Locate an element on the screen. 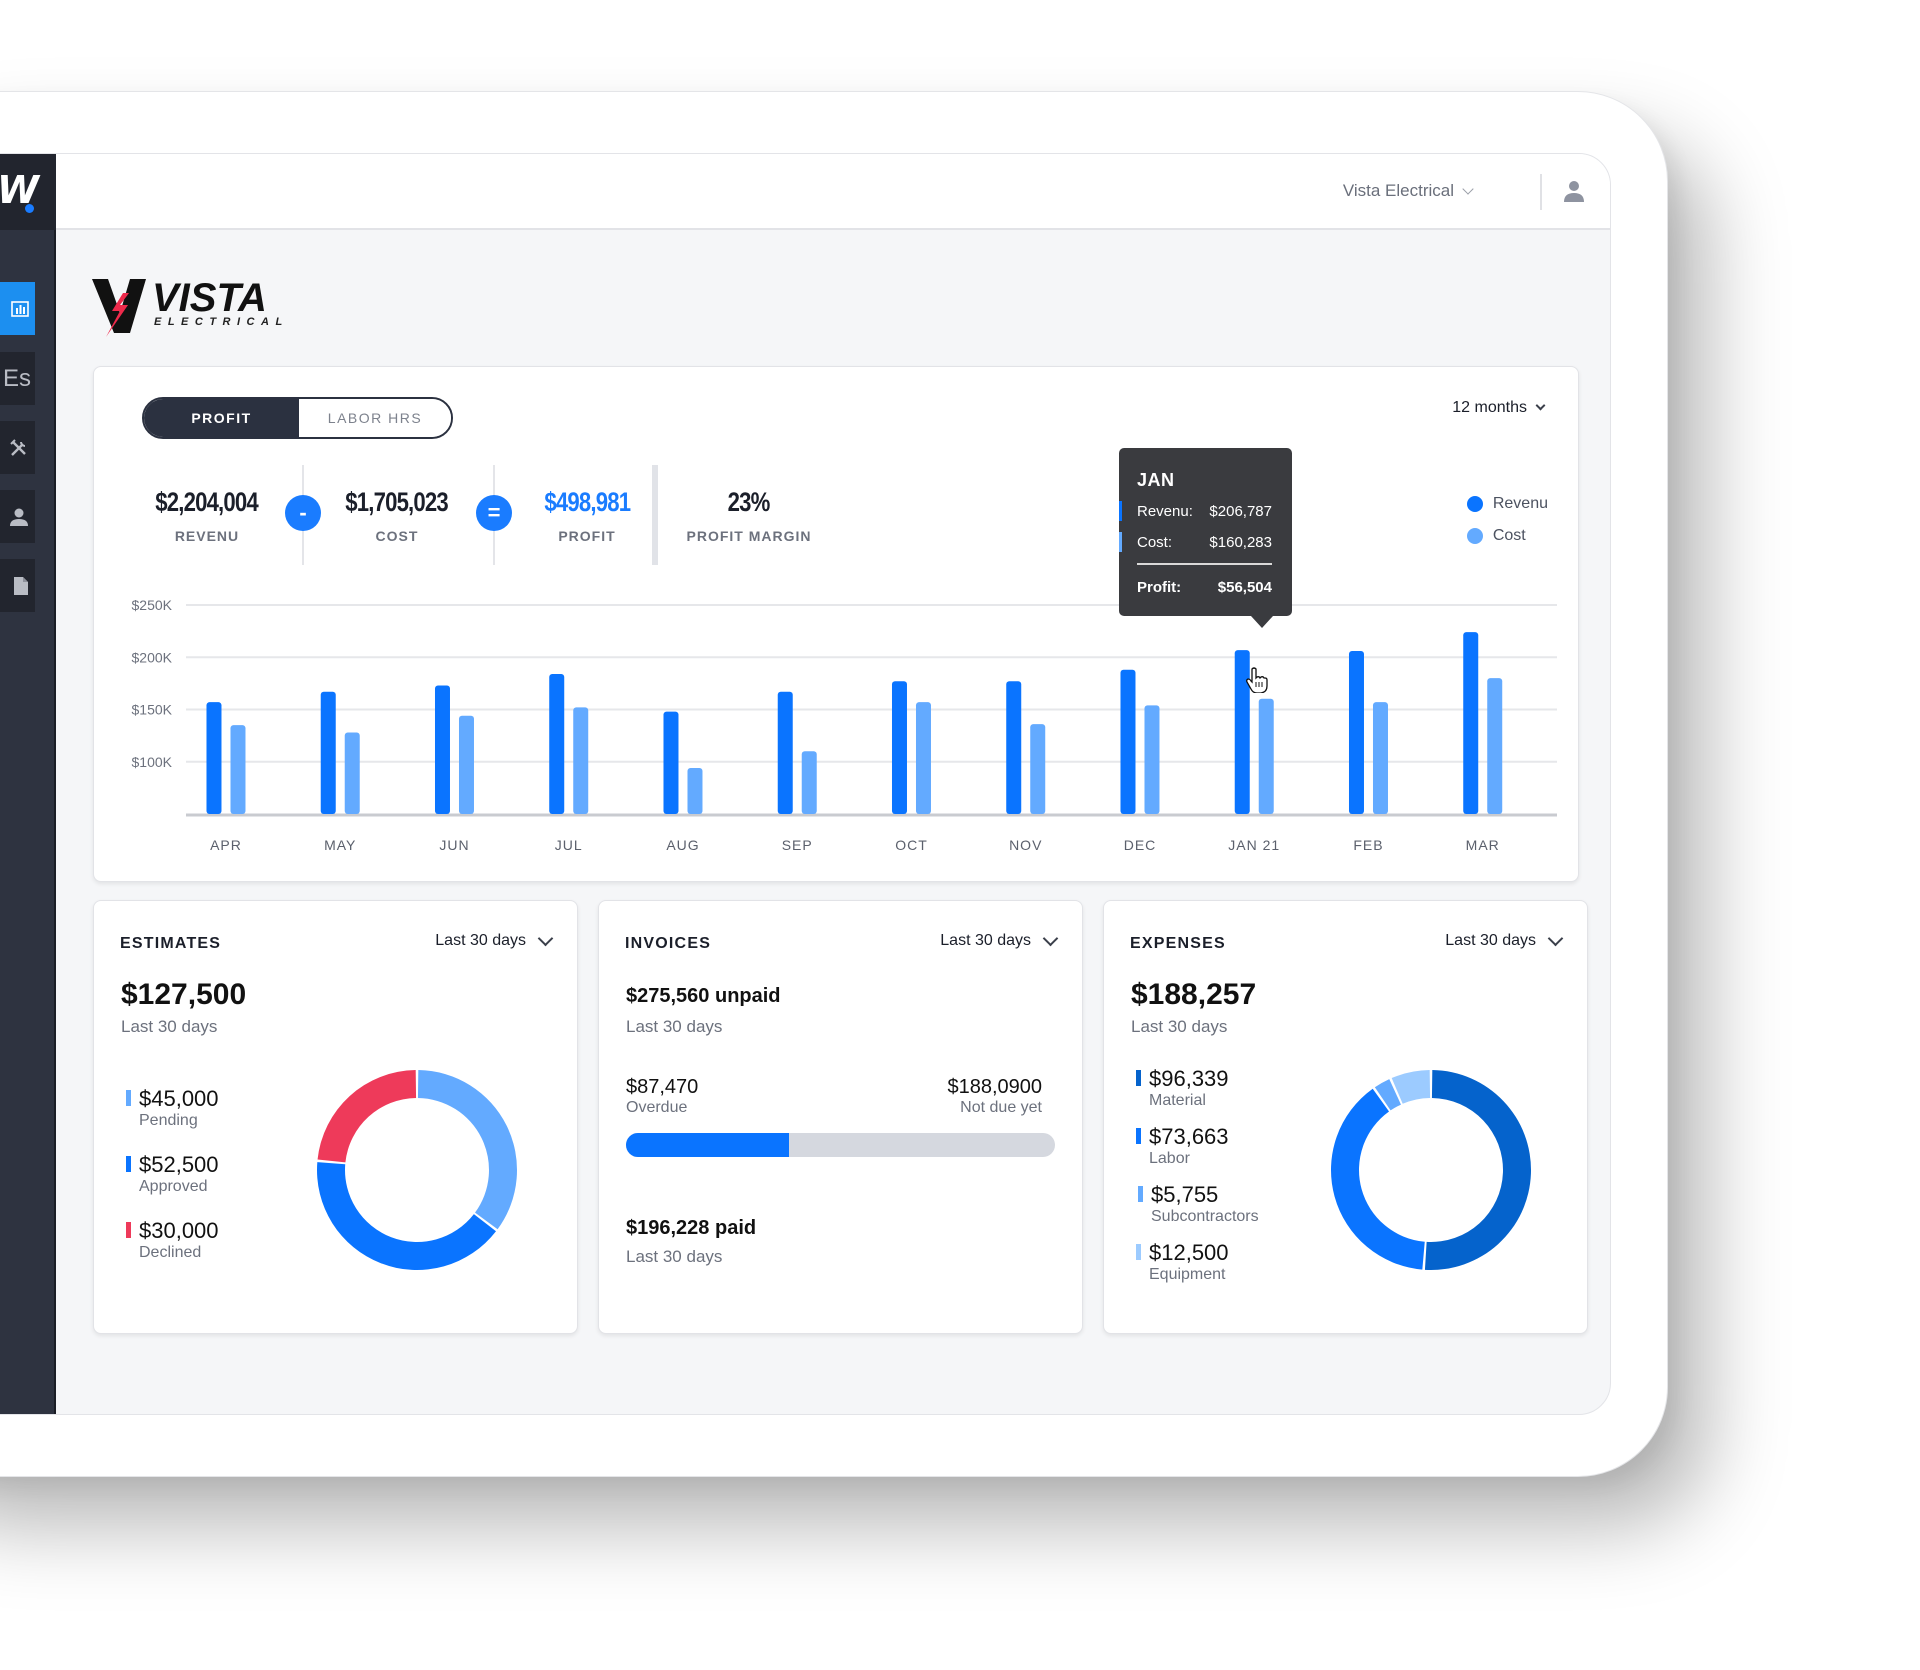 The width and height of the screenshot is (1920, 1670). bar-cost-feb is located at coordinates (1380, 758).